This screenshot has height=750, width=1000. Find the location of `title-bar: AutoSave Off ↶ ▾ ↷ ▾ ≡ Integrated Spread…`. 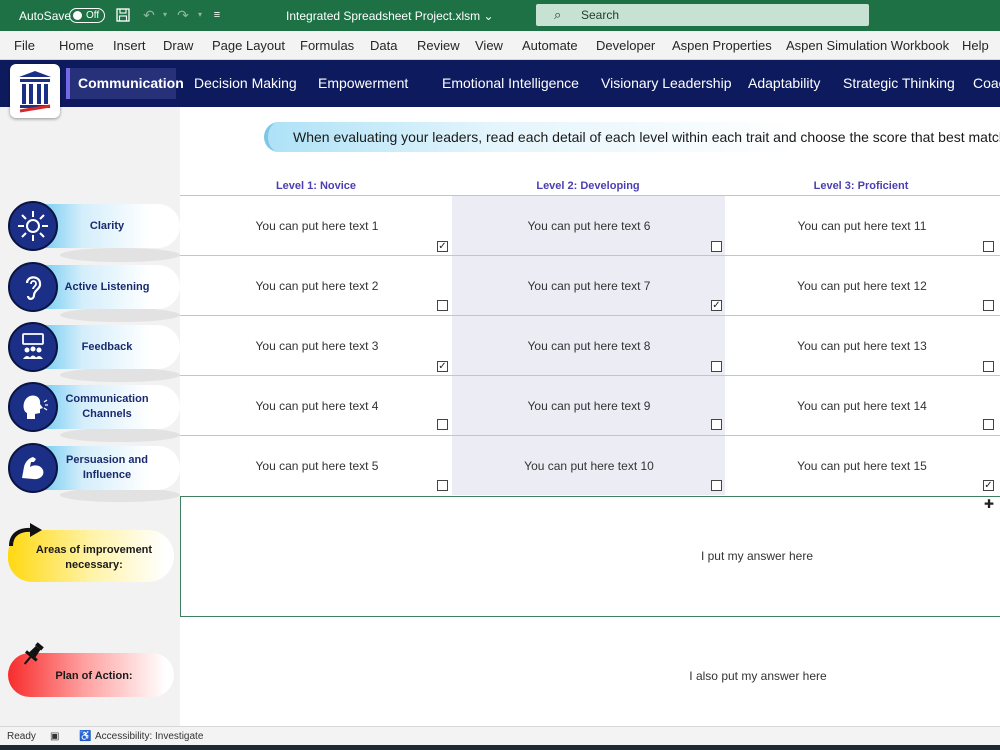

title-bar: AutoSave Off ↶ ▾ ↷ ▾ ≡ Integrated Spread… is located at coordinates (500, 15).